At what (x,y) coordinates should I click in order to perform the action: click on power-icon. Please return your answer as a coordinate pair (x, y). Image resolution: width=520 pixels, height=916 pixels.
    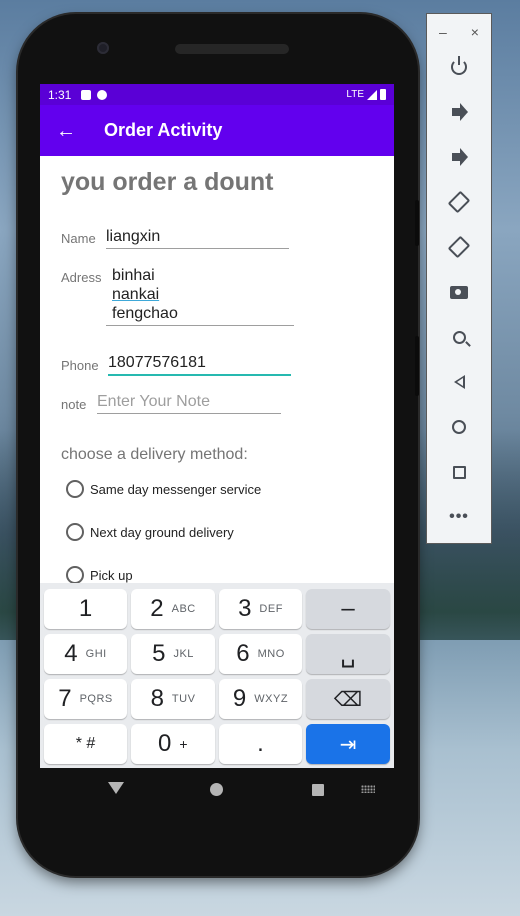
    Looking at the image, I should click on (459, 65).